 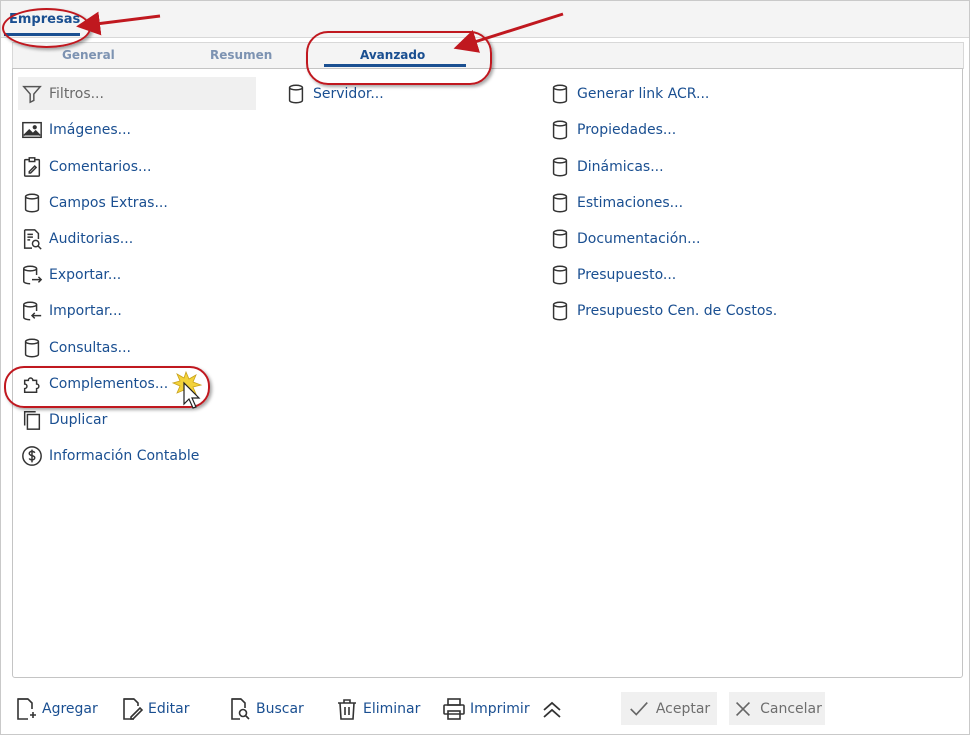 What do you see at coordinates (280, 709) in the screenshot?
I see `search-button-label: Buscar` at bounding box center [280, 709].